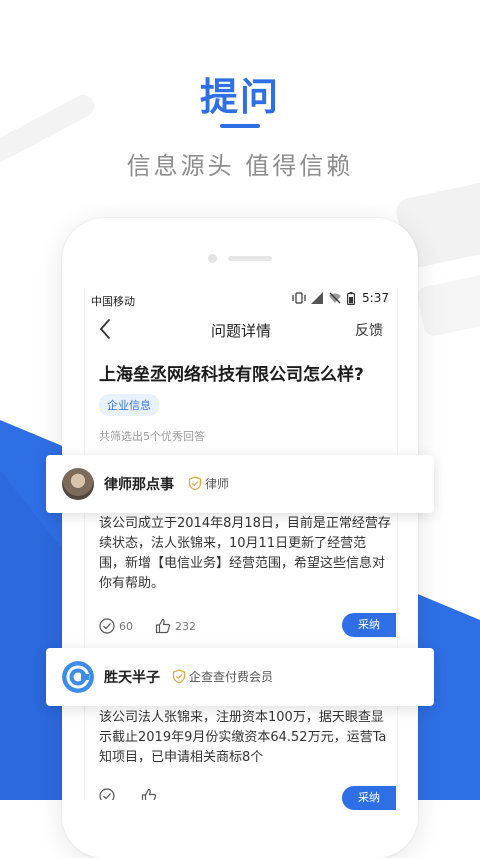 The image size is (480, 858). Describe the element at coordinates (241, 300) in the screenshot. I see `status-bar: 中国移动 5:37` at that location.